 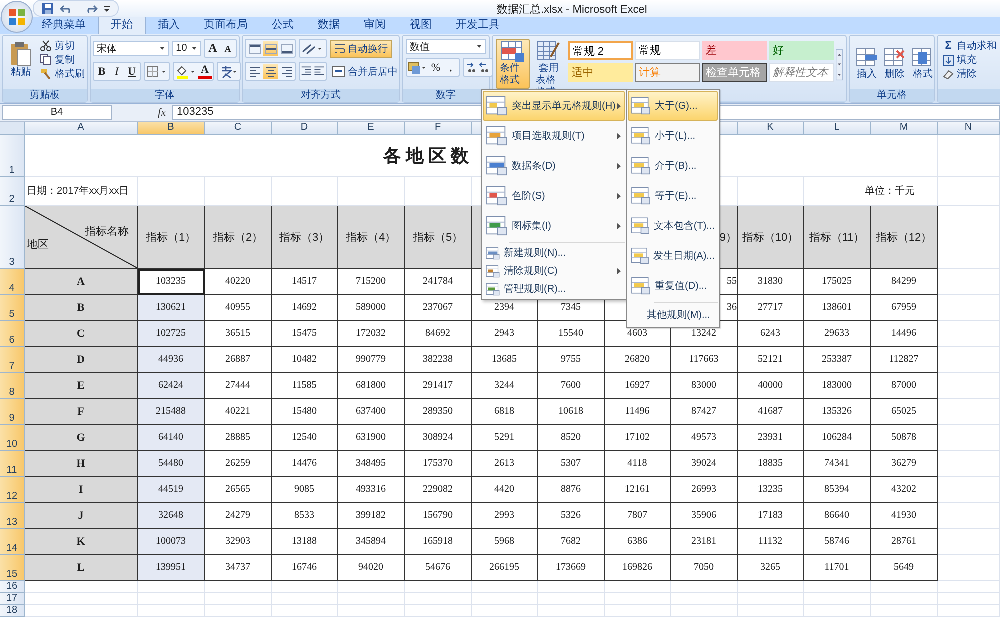 What do you see at coordinates (12, 611) in the screenshot?
I see `row-header: 18` at bounding box center [12, 611].